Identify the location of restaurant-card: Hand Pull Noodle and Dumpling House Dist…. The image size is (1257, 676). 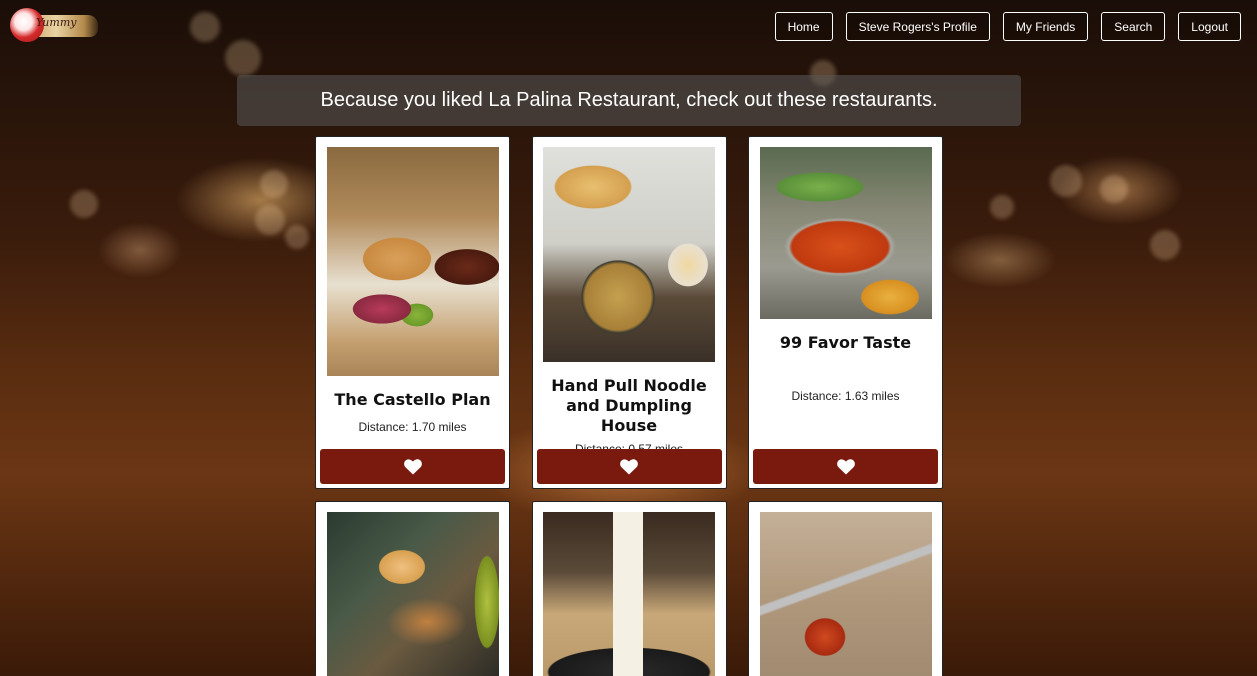
(629, 312).